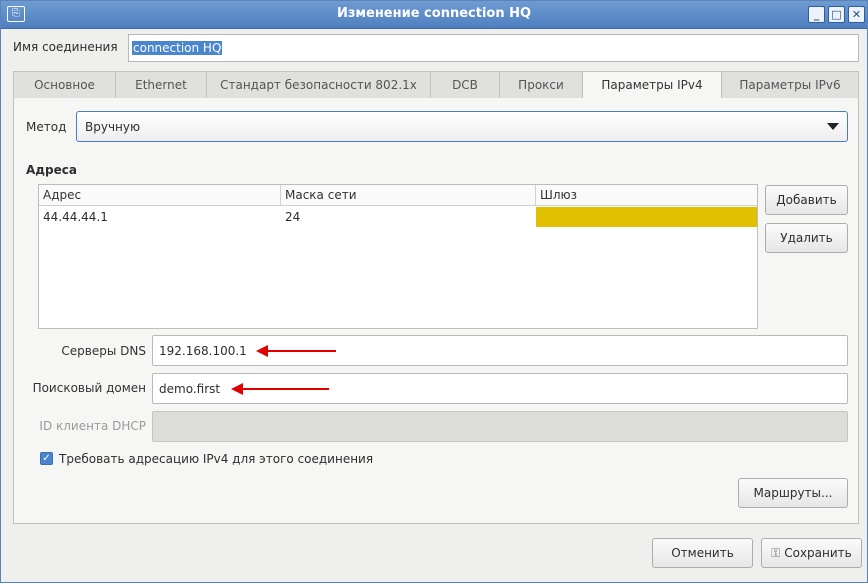 Image resolution: width=868 pixels, height=583 pixels. I want to click on require-ipv4-checkbox: ✓, so click(46, 458).